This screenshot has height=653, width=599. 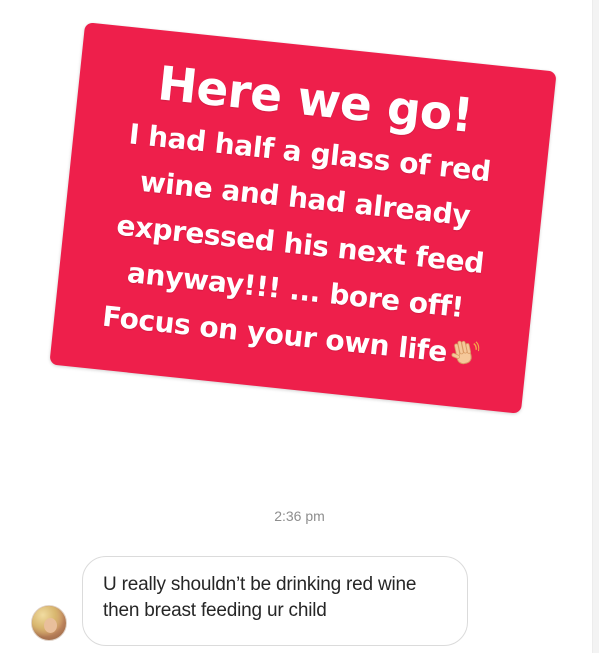 I want to click on scrollbar-track, so click(x=595, y=326).